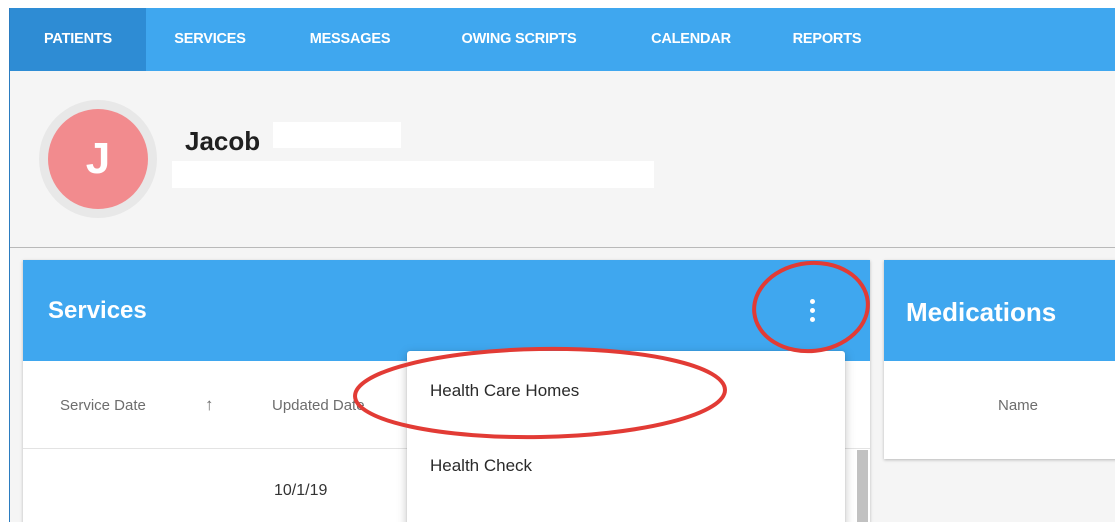 The image size is (1115, 522). Describe the element at coordinates (446, 310) in the screenshot. I see `services-card-header: Services` at that location.